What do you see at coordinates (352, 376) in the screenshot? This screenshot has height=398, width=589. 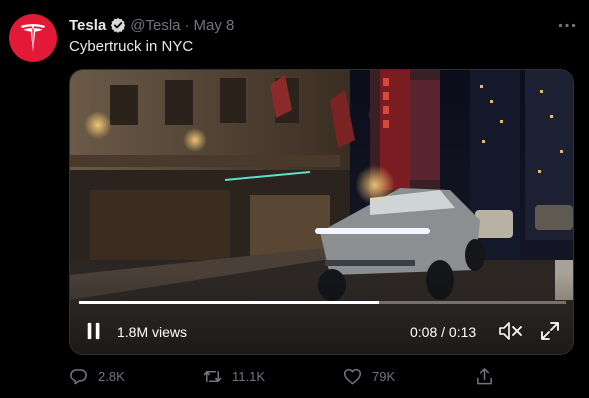 I see `heart-icon` at bounding box center [352, 376].